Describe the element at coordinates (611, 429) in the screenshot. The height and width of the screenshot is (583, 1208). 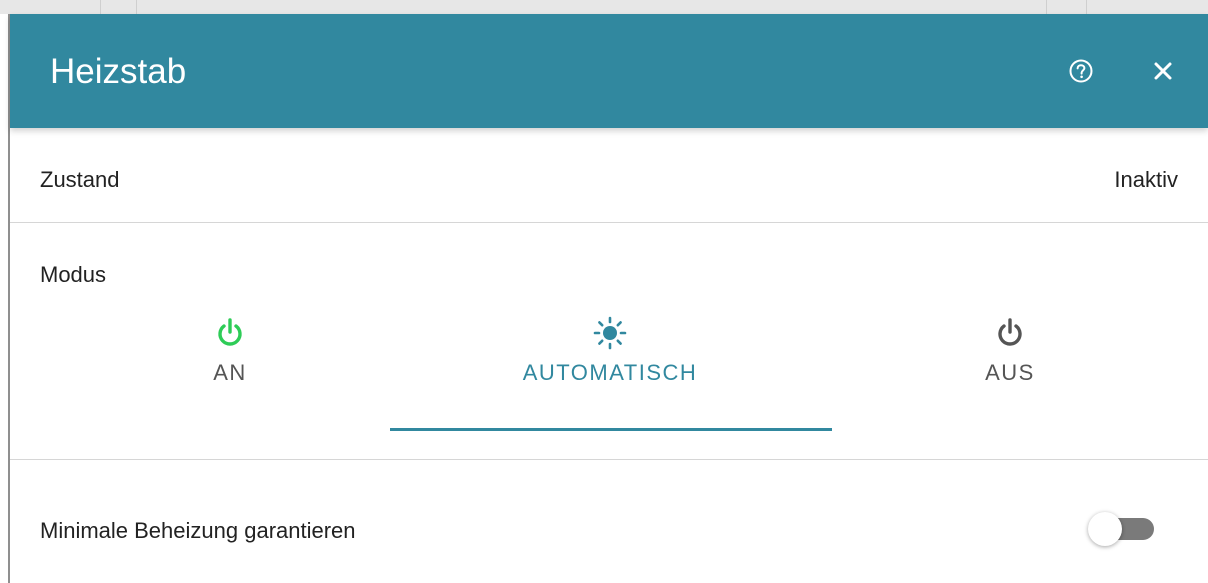
I see `active-tab-indicator` at that location.